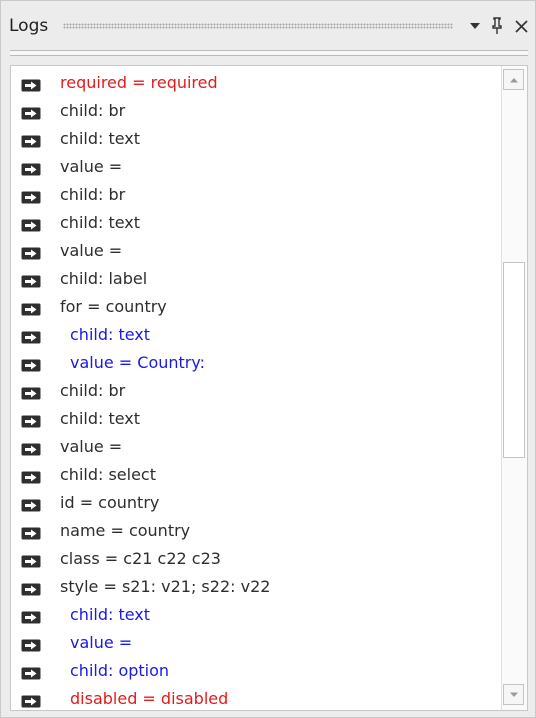 The image size is (536, 718). I want to click on drag-grip, so click(258, 26).